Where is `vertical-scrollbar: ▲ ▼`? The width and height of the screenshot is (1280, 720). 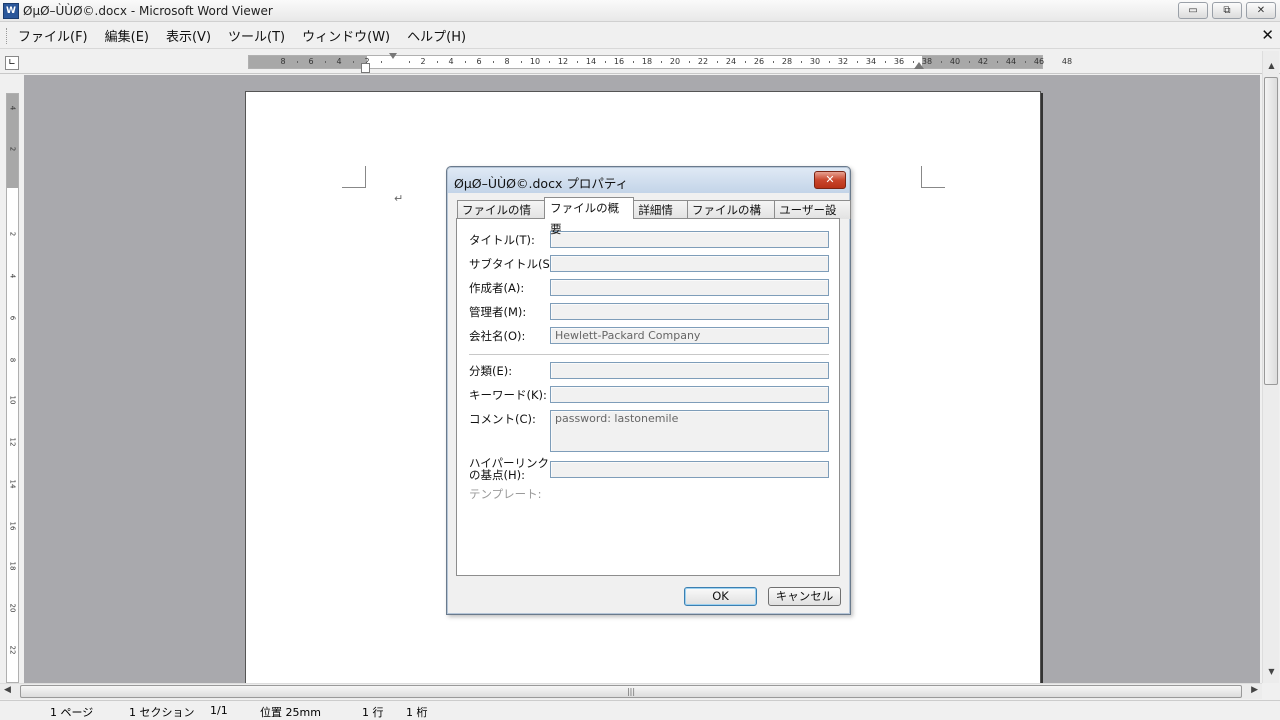
vertical-scrollbar: ▲ ▼ is located at coordinates (1270, 367).